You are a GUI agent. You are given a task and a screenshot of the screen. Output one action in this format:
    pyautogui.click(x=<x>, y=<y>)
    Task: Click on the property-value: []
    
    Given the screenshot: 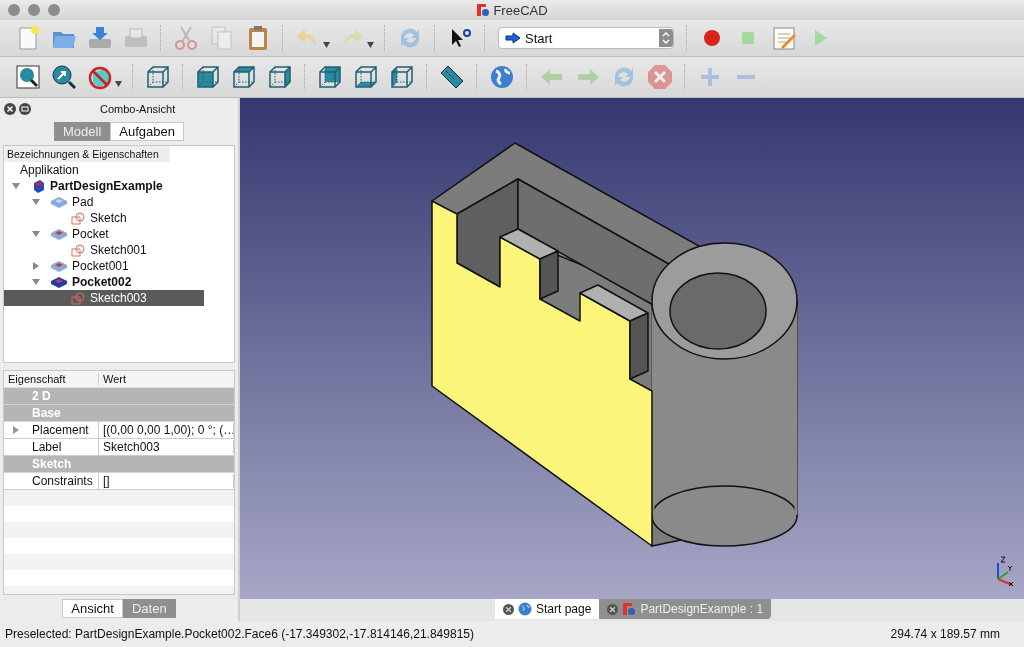 What is the action you would take?
    pyautogui.click(x=166, y=481)
    